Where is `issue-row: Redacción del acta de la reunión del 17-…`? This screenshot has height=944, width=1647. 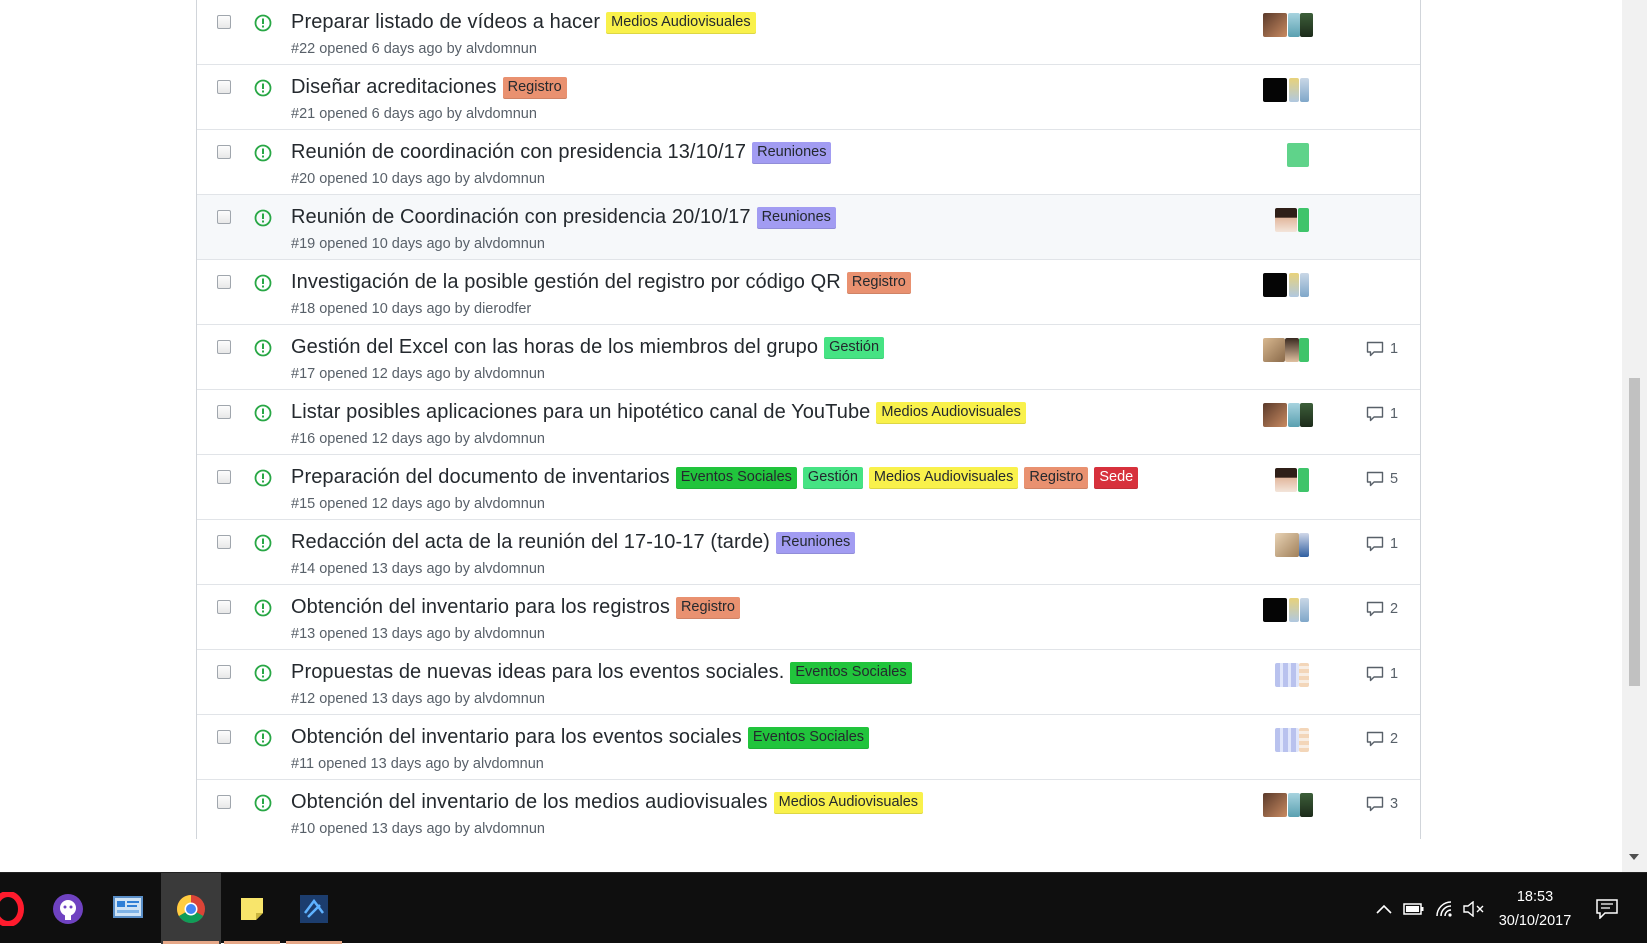 issue-row: Redacción del acta de la reunión del 17-… is located at coordinates (808, 551).